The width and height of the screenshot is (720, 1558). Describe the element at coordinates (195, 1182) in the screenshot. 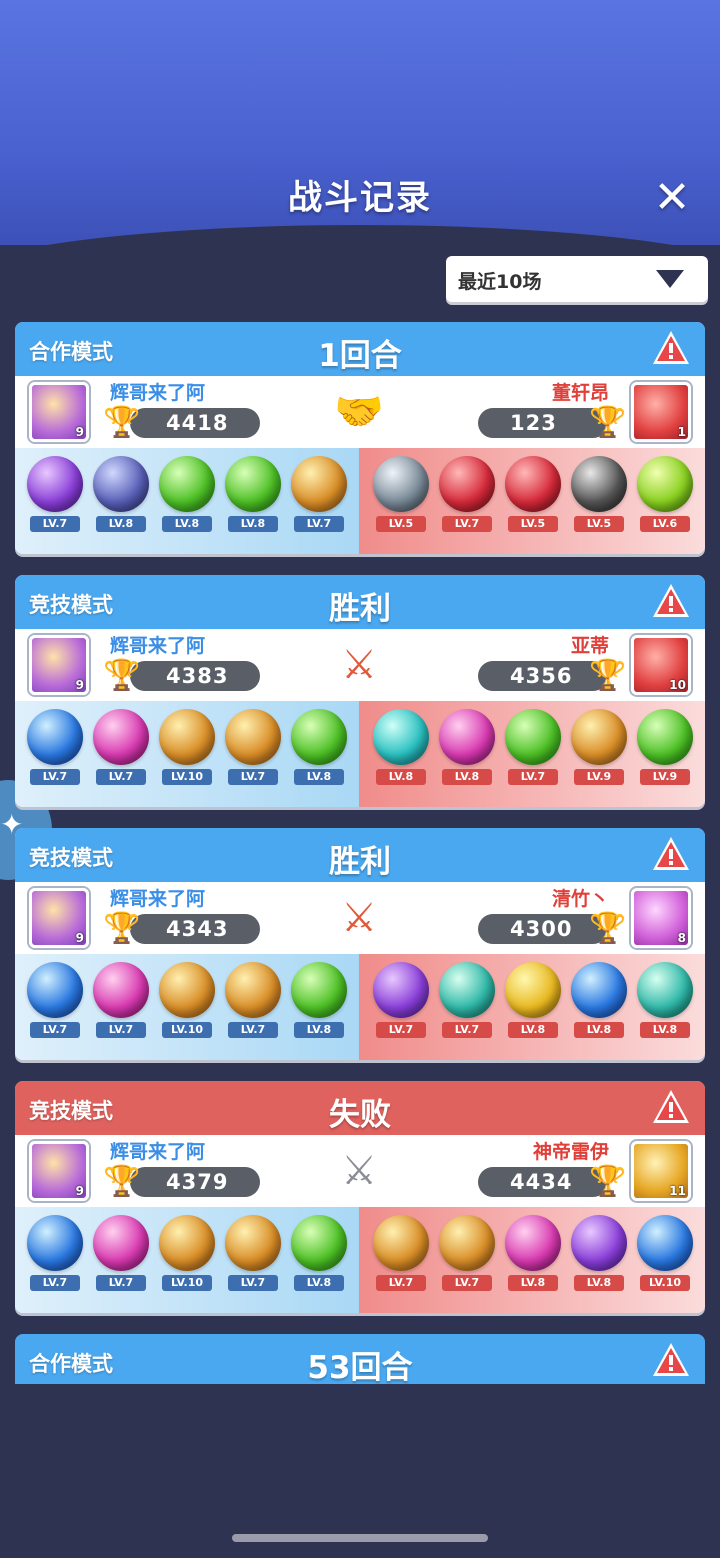

I see `player-trophies: 4379` at that location.